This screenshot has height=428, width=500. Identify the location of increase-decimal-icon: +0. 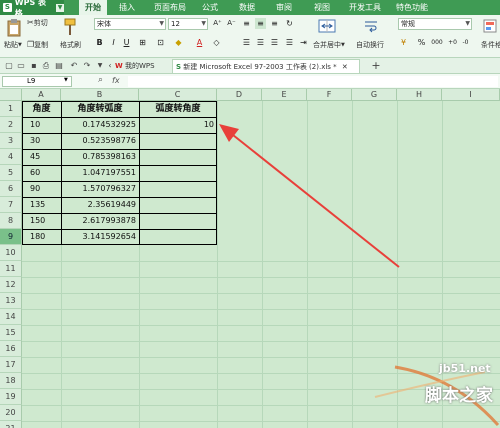
(452, 42).